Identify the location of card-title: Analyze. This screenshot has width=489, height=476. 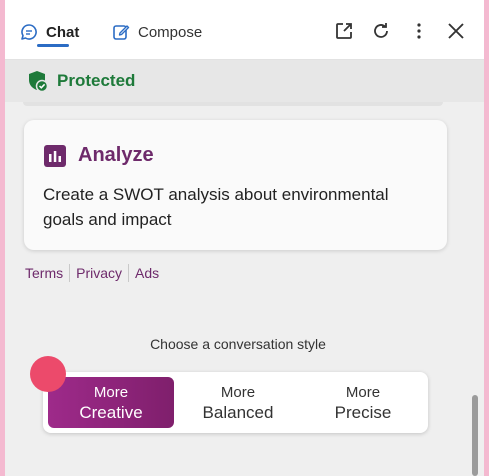
(116, 155).